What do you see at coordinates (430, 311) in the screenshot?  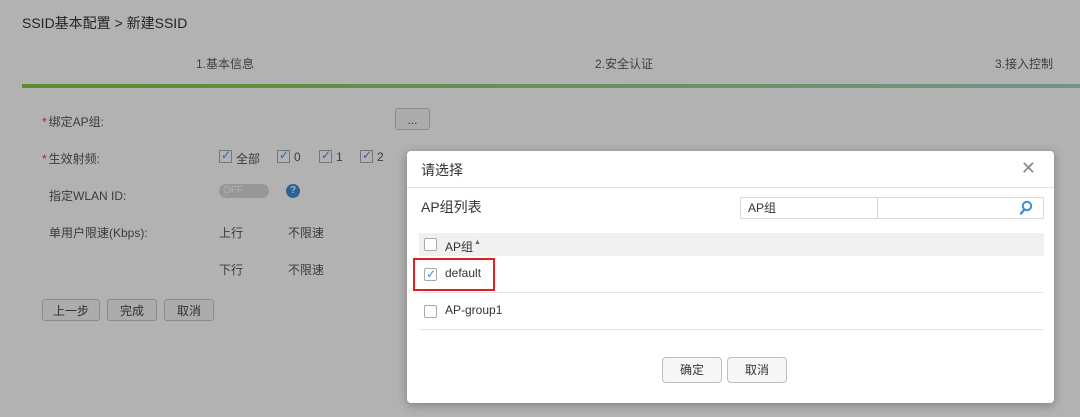 I see `row-checkbox` at bounding box center [430, 311].